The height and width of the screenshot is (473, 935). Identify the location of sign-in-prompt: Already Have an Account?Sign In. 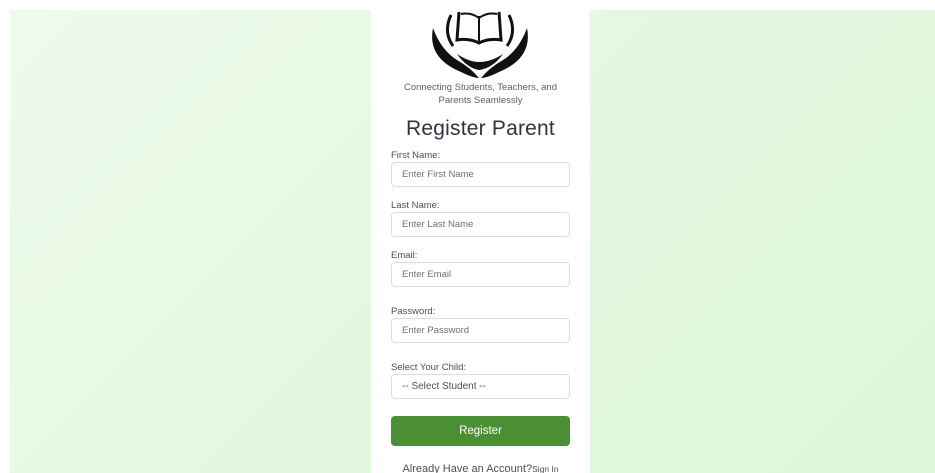
(480, 468).